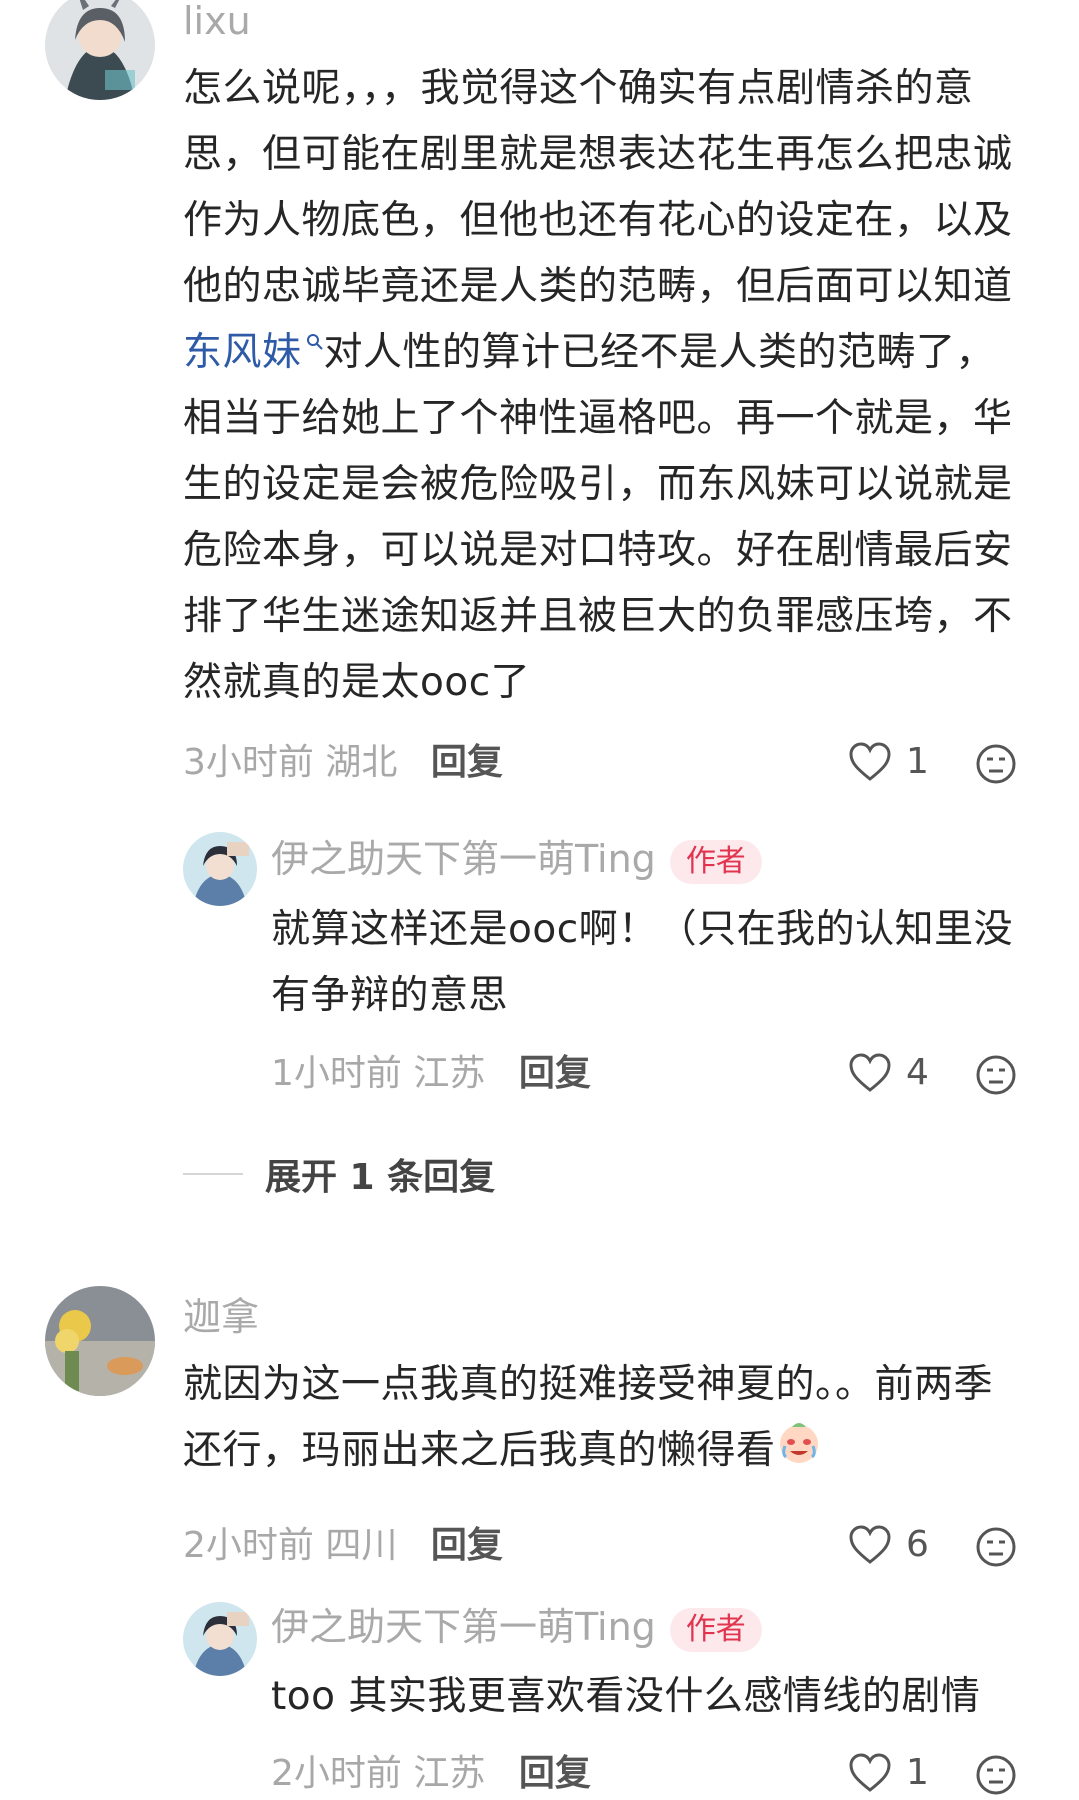  Describe the element at coordinates (314, 342) in the screenshot. I see `search-icon` at that location.